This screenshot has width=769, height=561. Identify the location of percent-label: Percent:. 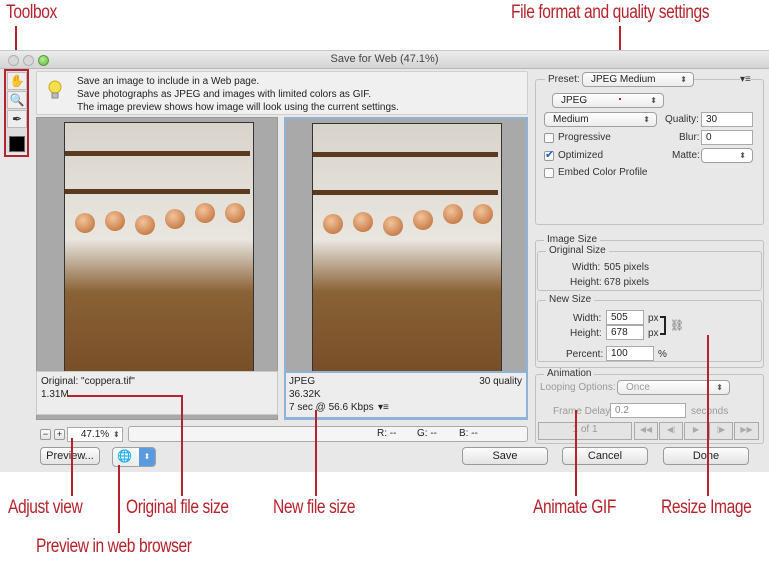
(585, 354).